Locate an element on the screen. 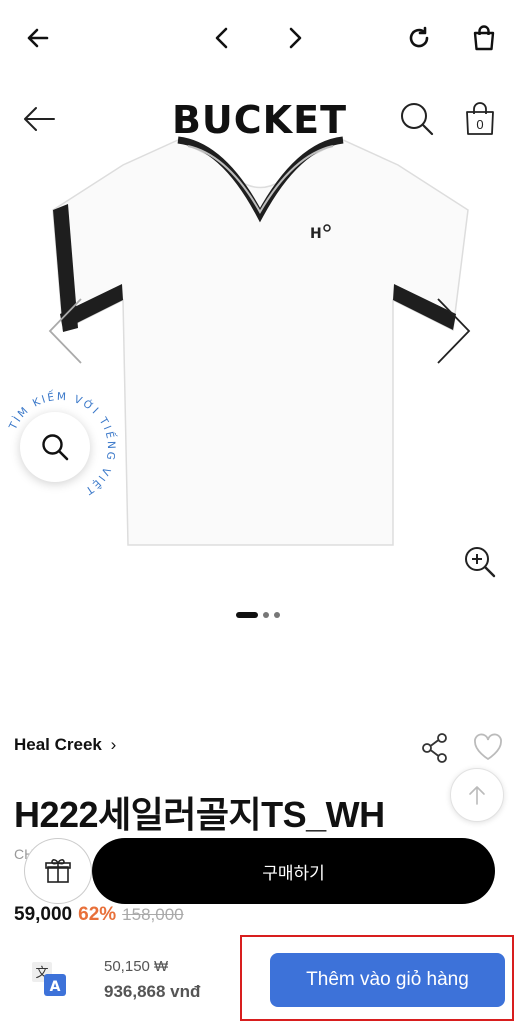 Image resolution: width=519 pixels, height=1024 pixels. price-krw: 50,150 ₩ is located at coordinates (136, 966).